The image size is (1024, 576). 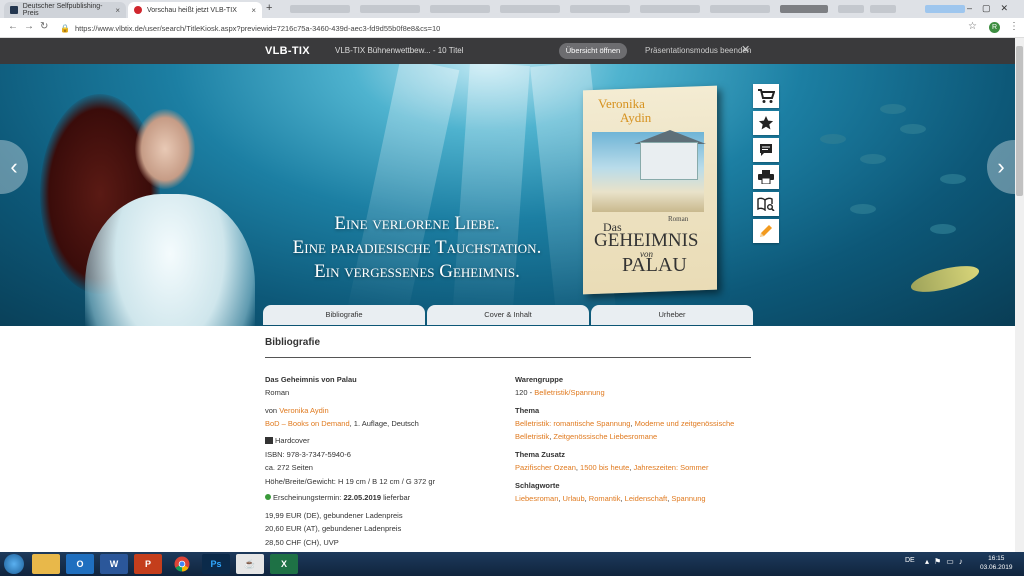 What do you see at coordinates (62, 10) in the screenshot?
I see `browser-tab-title: Deutscher Selfpublishing-Preis` at bounding box center [62, 10].